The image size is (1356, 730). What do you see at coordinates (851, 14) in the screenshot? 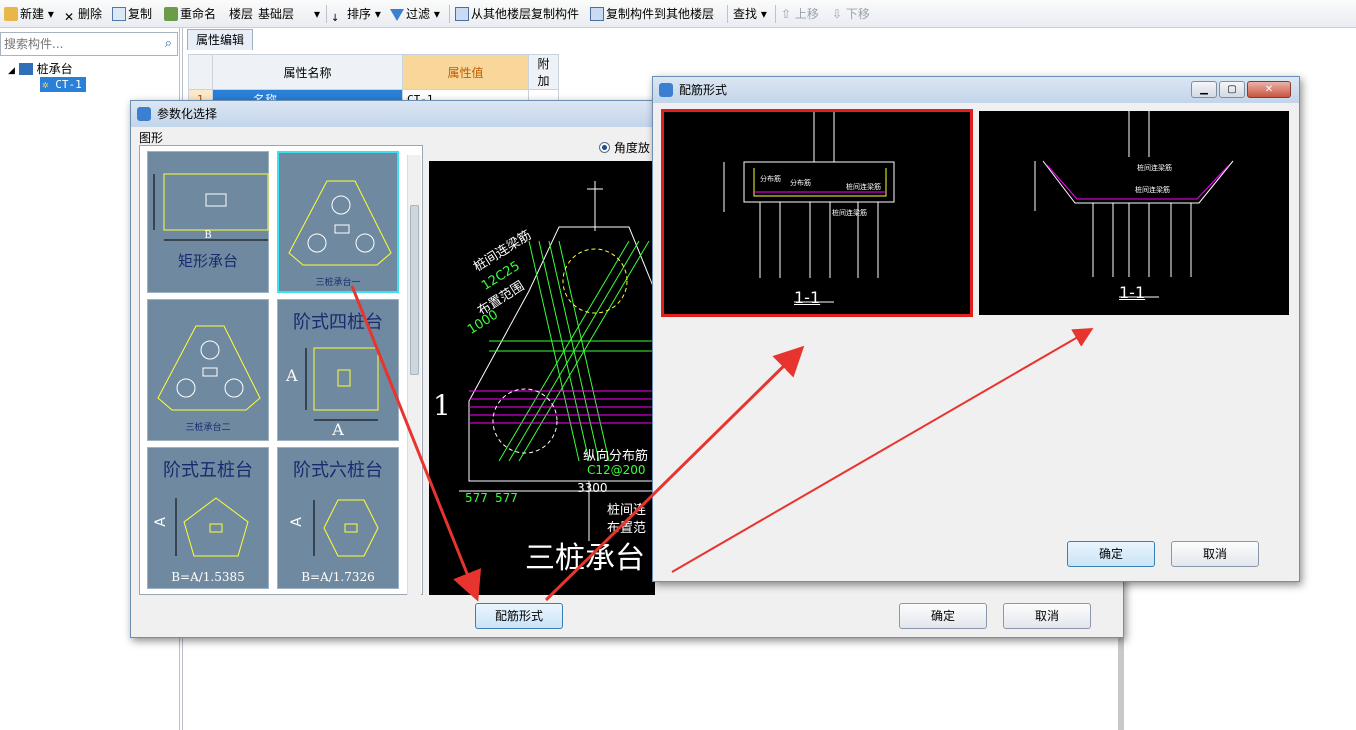
I see `move-down-button: ⇩ 下移` at bounding box center [851, 14].